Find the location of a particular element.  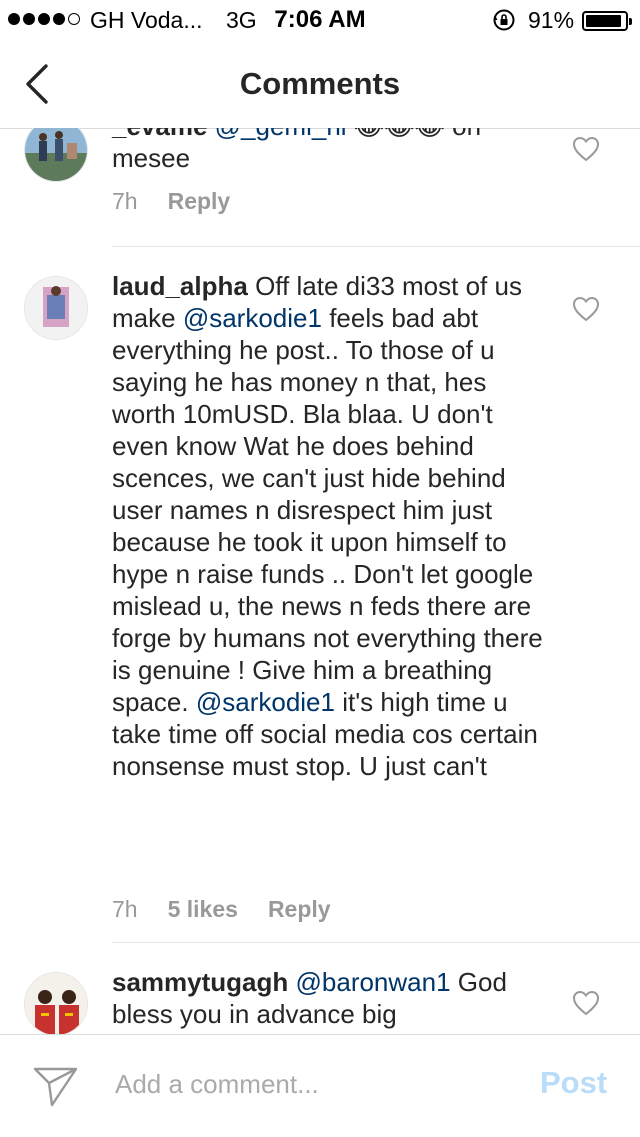

battery-percentage: 91% is located at coordinates (551, 20).